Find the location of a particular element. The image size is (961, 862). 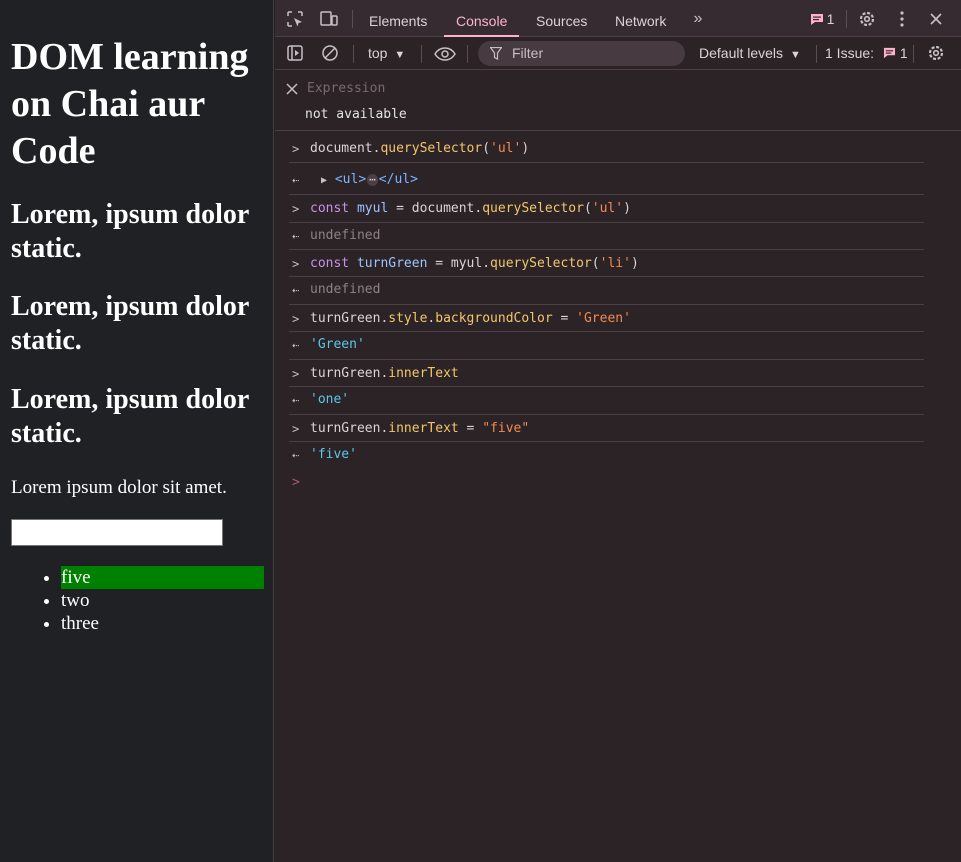

context-value: top is located at coordinates (378, 53).